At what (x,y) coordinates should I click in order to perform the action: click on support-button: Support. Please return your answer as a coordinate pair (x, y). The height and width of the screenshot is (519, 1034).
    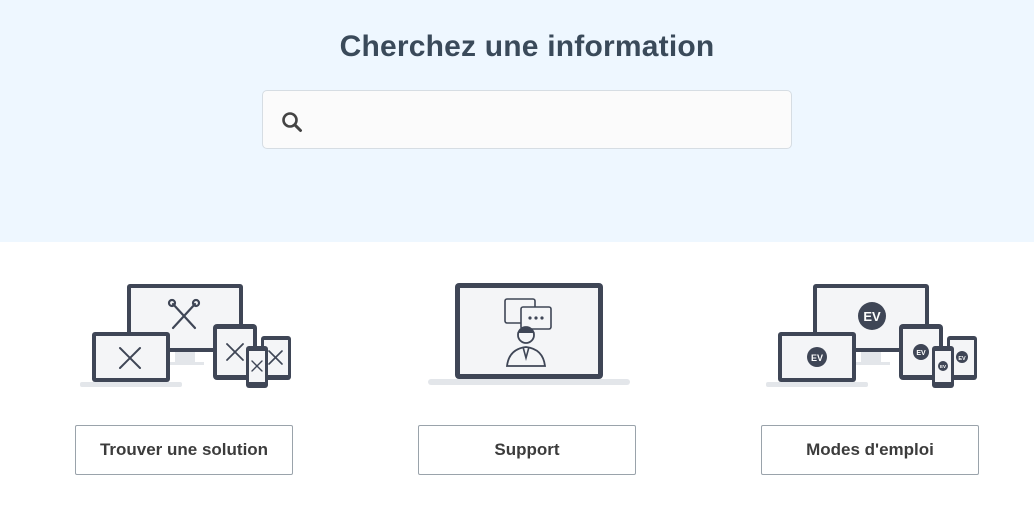
    Looking at the image, I should click on (527, 450).